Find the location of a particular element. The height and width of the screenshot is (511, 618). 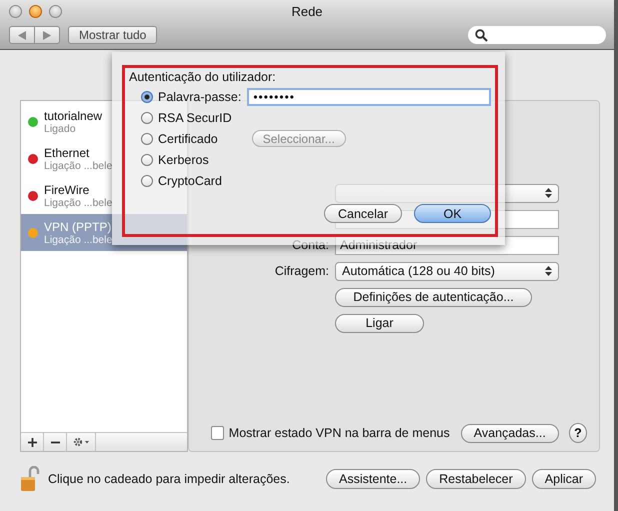

show-all-button: Mostrar tudo is located at coordinates (113, 35).